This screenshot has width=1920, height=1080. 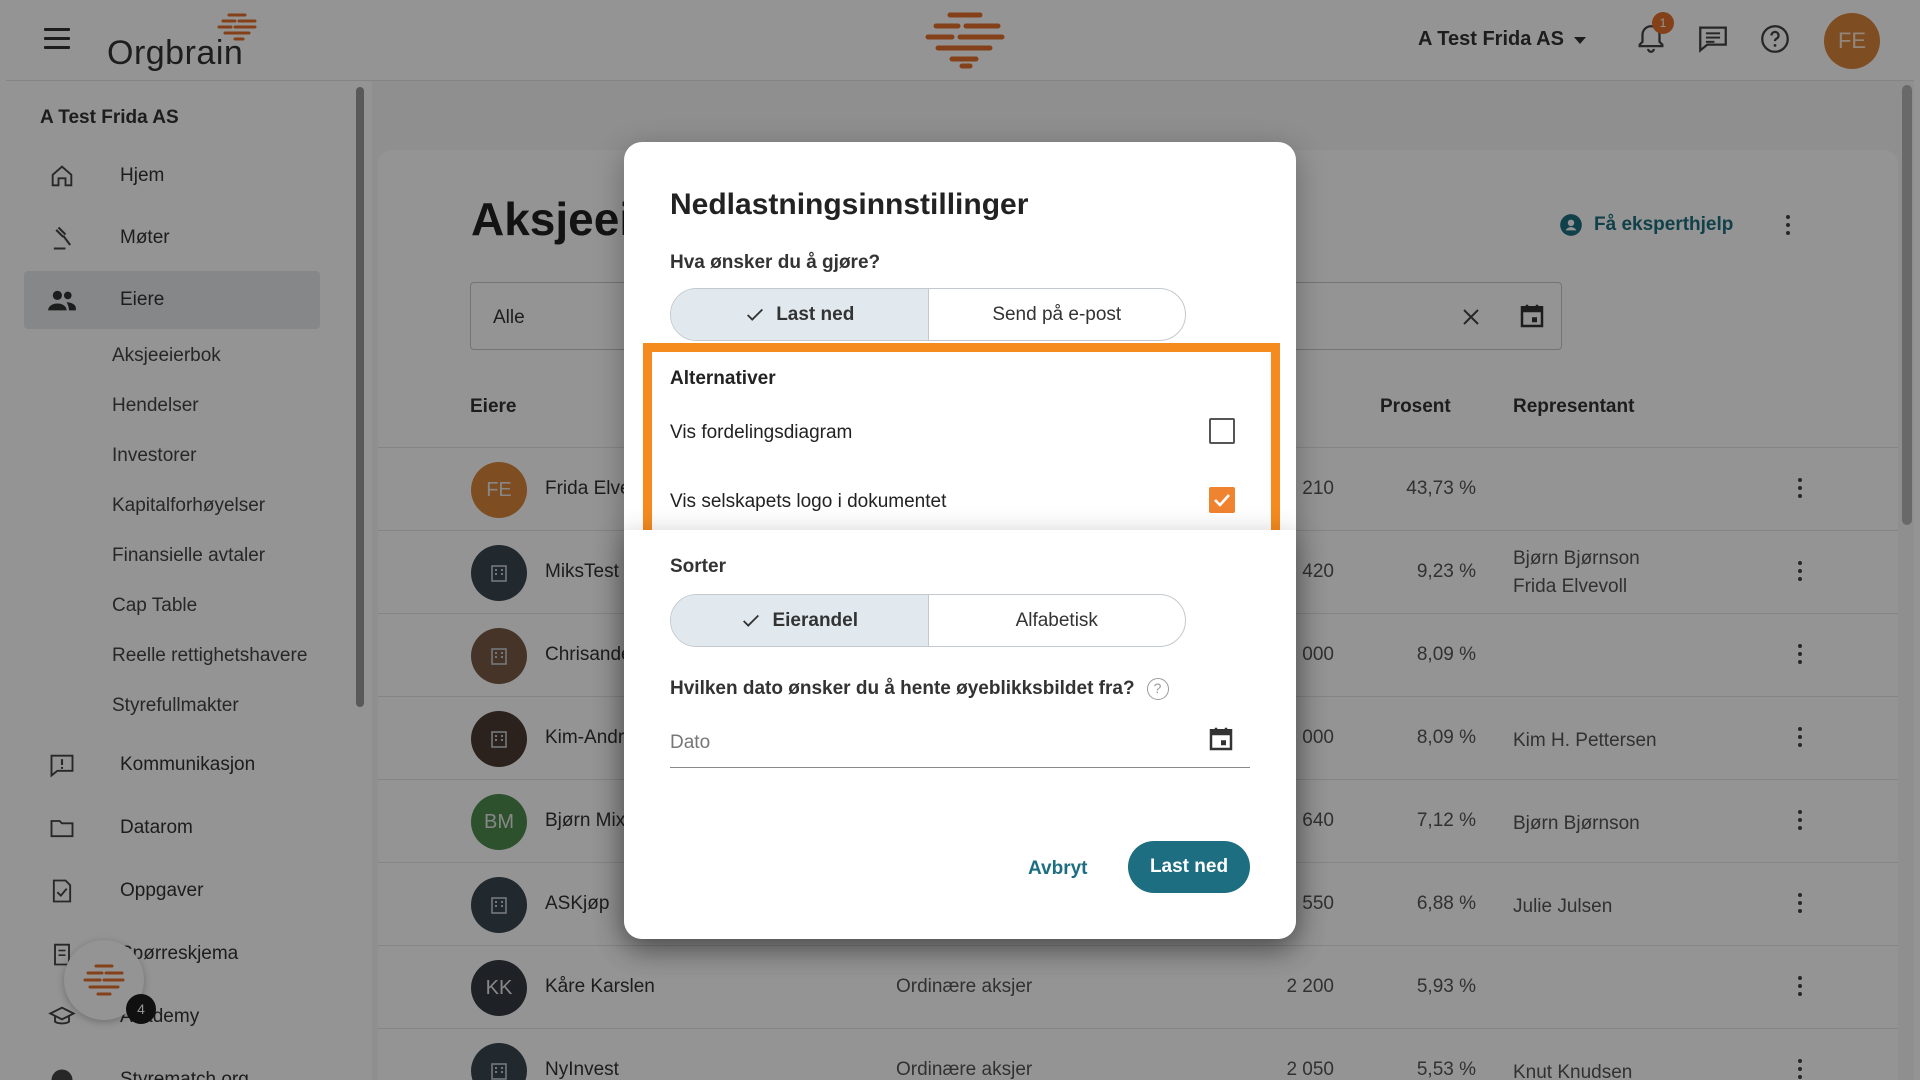 What do you see at coordinates (698, 566) in the screenshot?
I see `sort-heading: Sorter` at bounding box center [698, 566].